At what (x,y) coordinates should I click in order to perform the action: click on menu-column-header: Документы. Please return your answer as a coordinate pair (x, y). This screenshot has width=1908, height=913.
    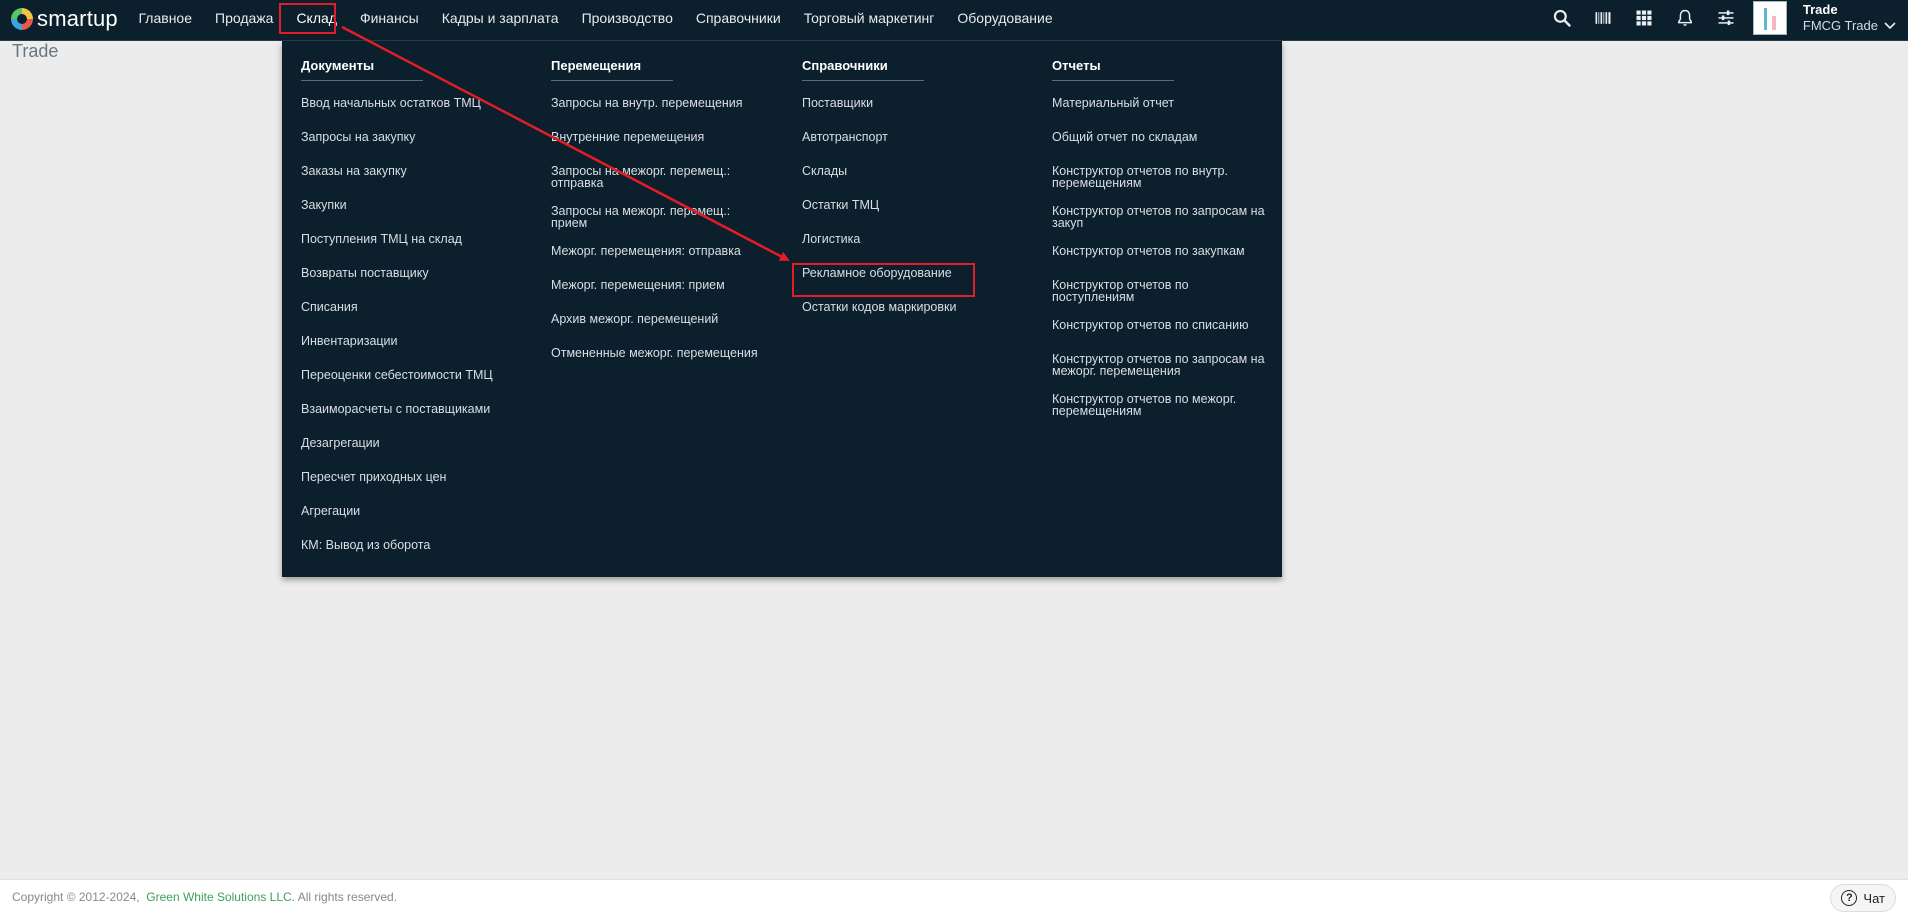
    Looking at the image, I should click on (338, 65).